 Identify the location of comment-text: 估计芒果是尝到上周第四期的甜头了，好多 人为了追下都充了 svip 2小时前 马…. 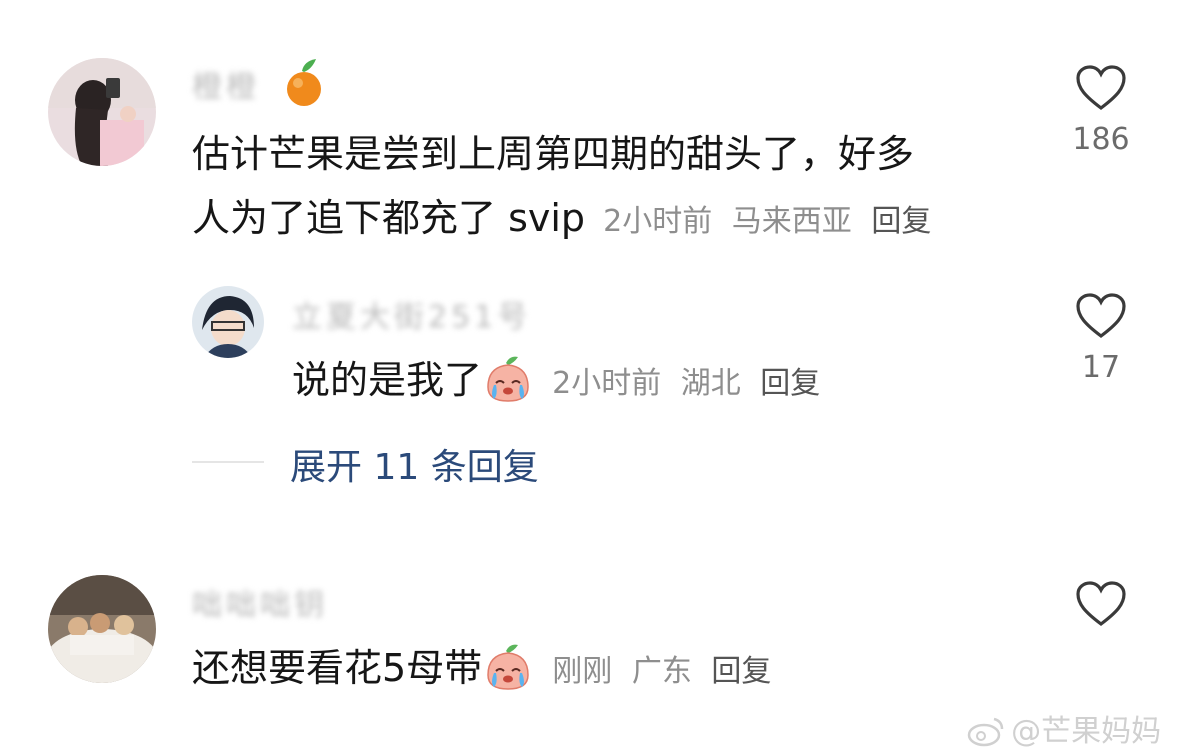
(622, 188).